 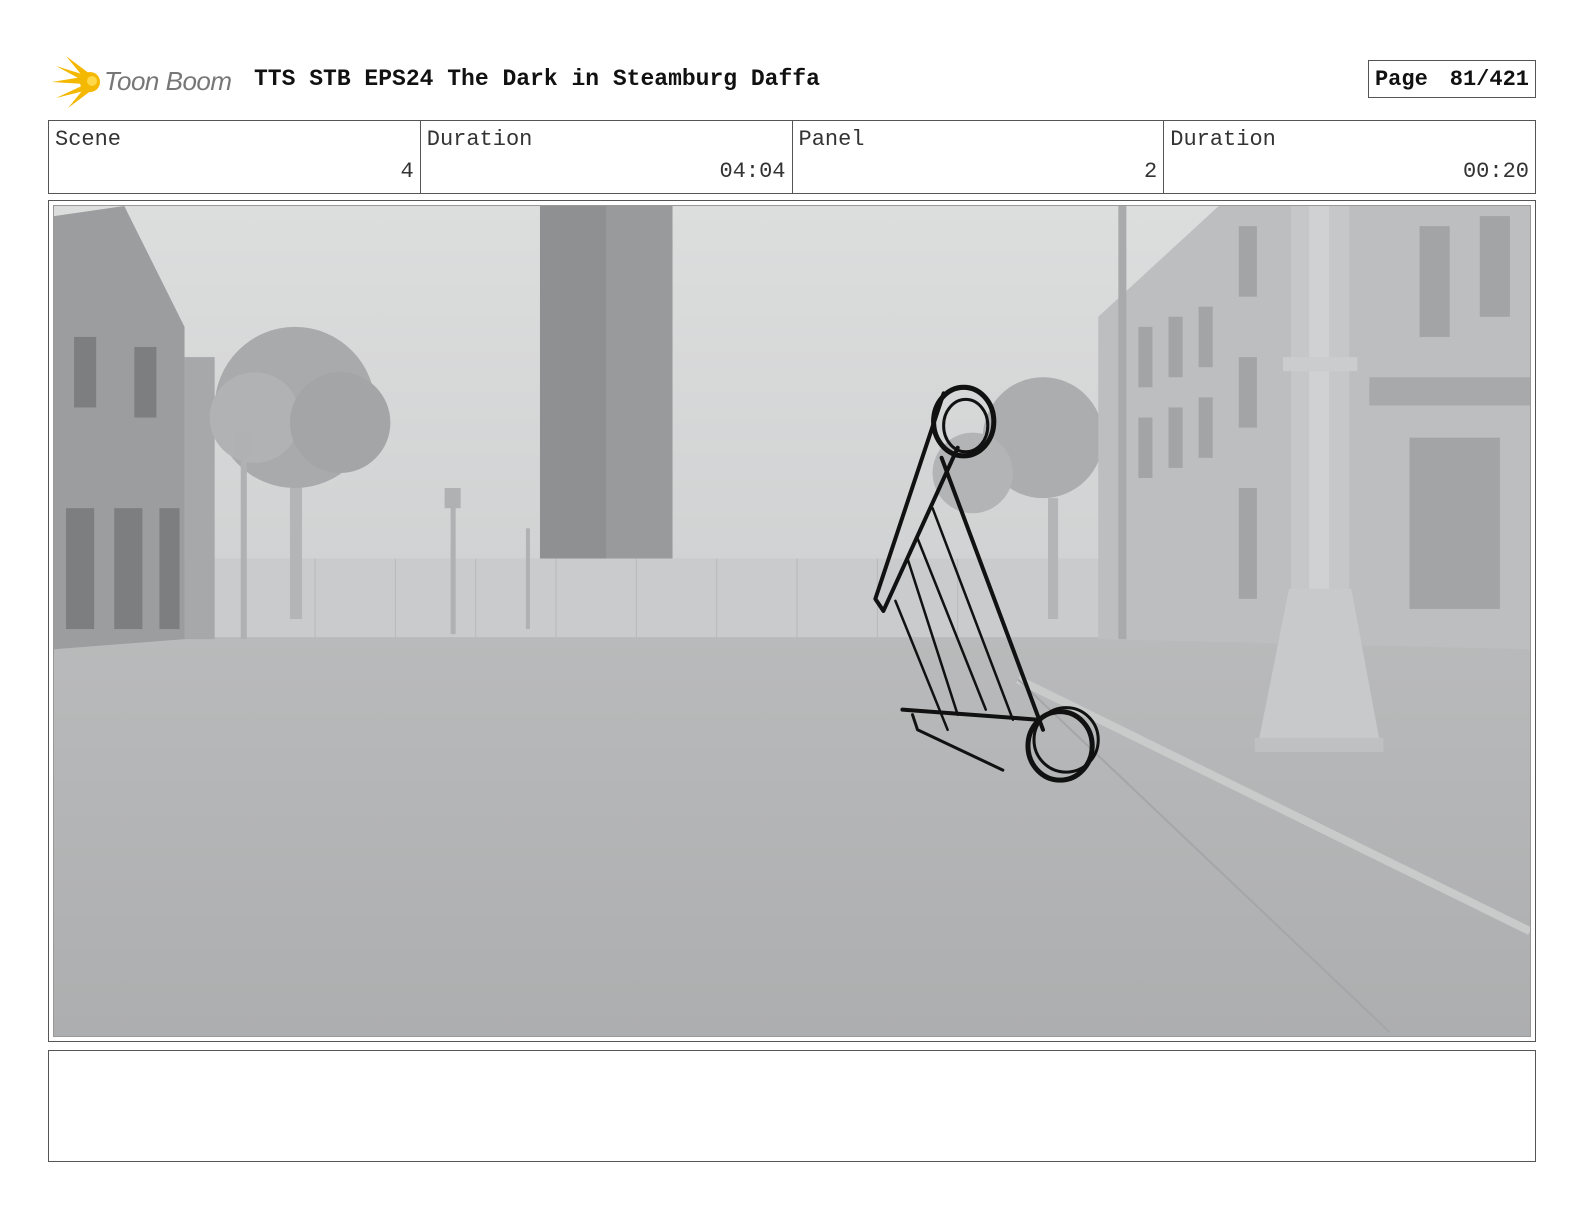 What do you see at coordinates (1401, 79) in the screenshot?
I see `page-label: Page` at bounding box center [1401, 79].